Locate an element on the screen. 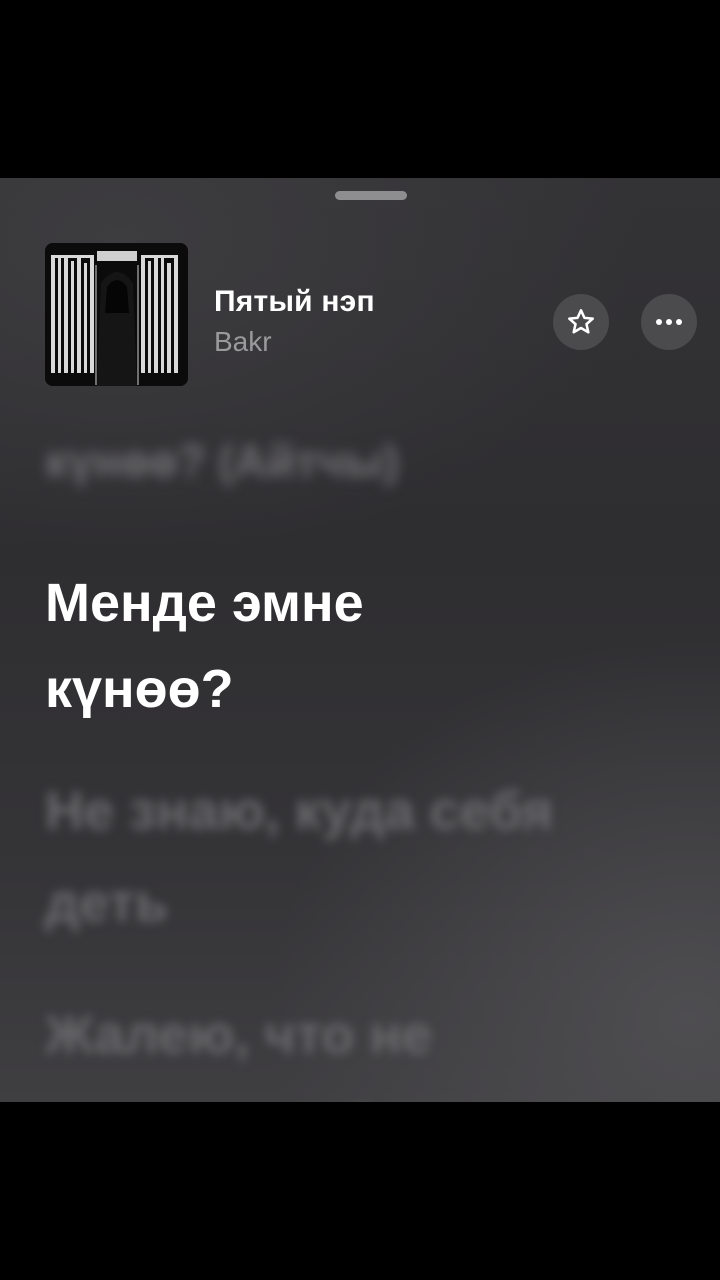  sheet-grabber is located at coordinates (371, 195).